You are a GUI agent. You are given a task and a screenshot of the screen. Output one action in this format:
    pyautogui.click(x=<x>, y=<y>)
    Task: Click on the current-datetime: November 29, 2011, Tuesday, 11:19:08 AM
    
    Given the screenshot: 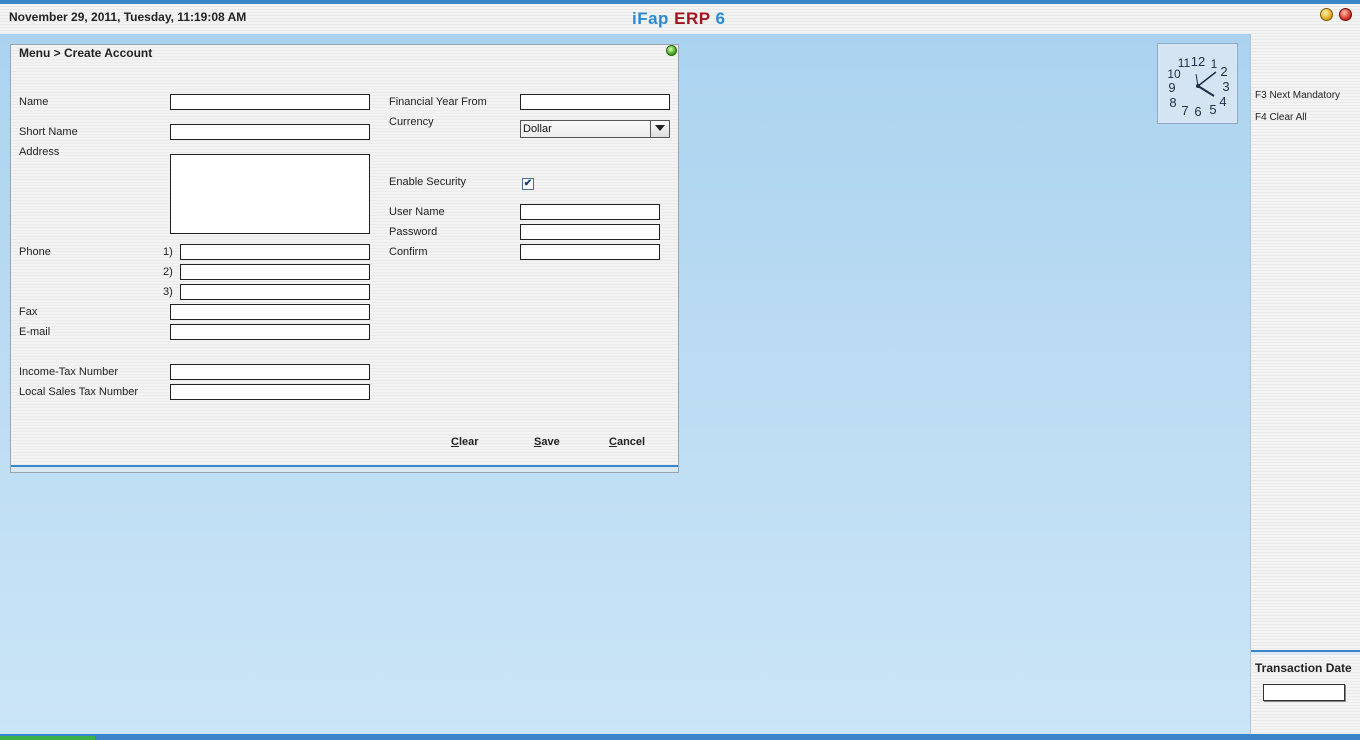 What is the action you would take?
    pyautogui.click(x=128, y=17)
    